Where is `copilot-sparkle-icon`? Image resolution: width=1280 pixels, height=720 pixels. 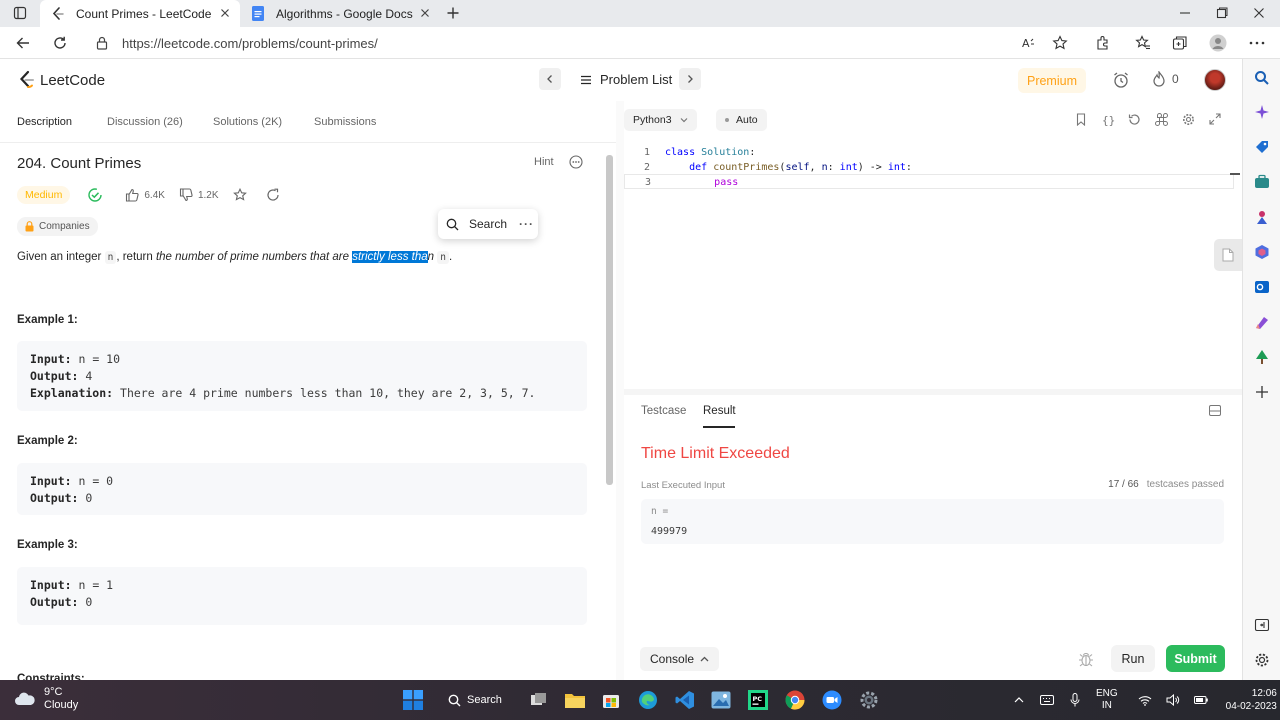 copilot-sparkle-icon is located at coordinates (1262, 112).